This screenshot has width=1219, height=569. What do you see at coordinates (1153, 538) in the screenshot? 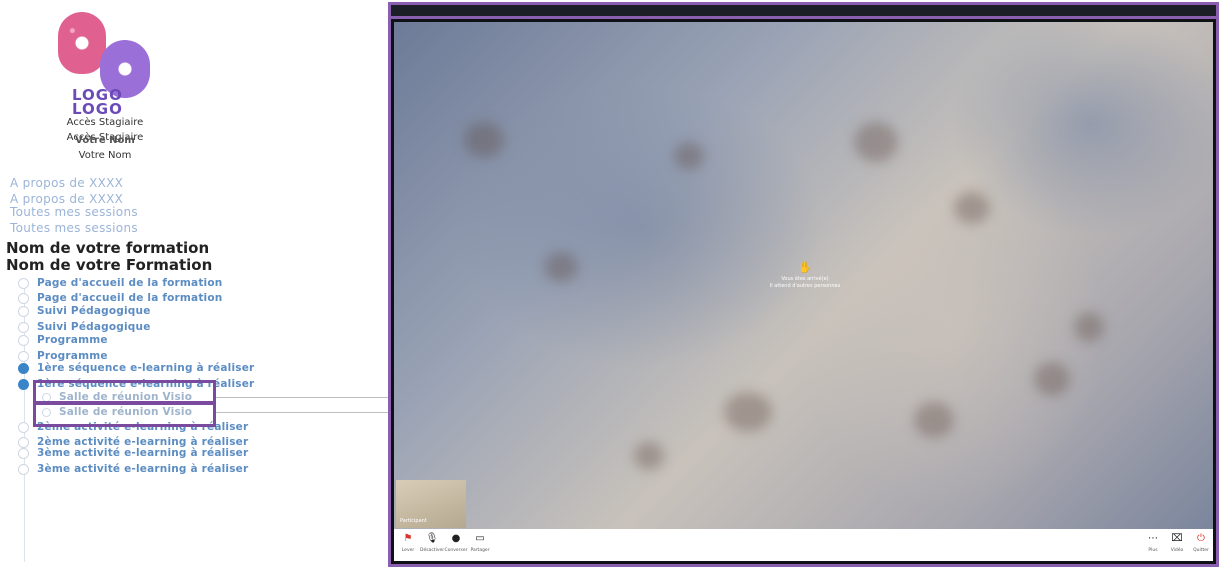
I see `more-icon: ⋯` at bounding box center [1153, 538].